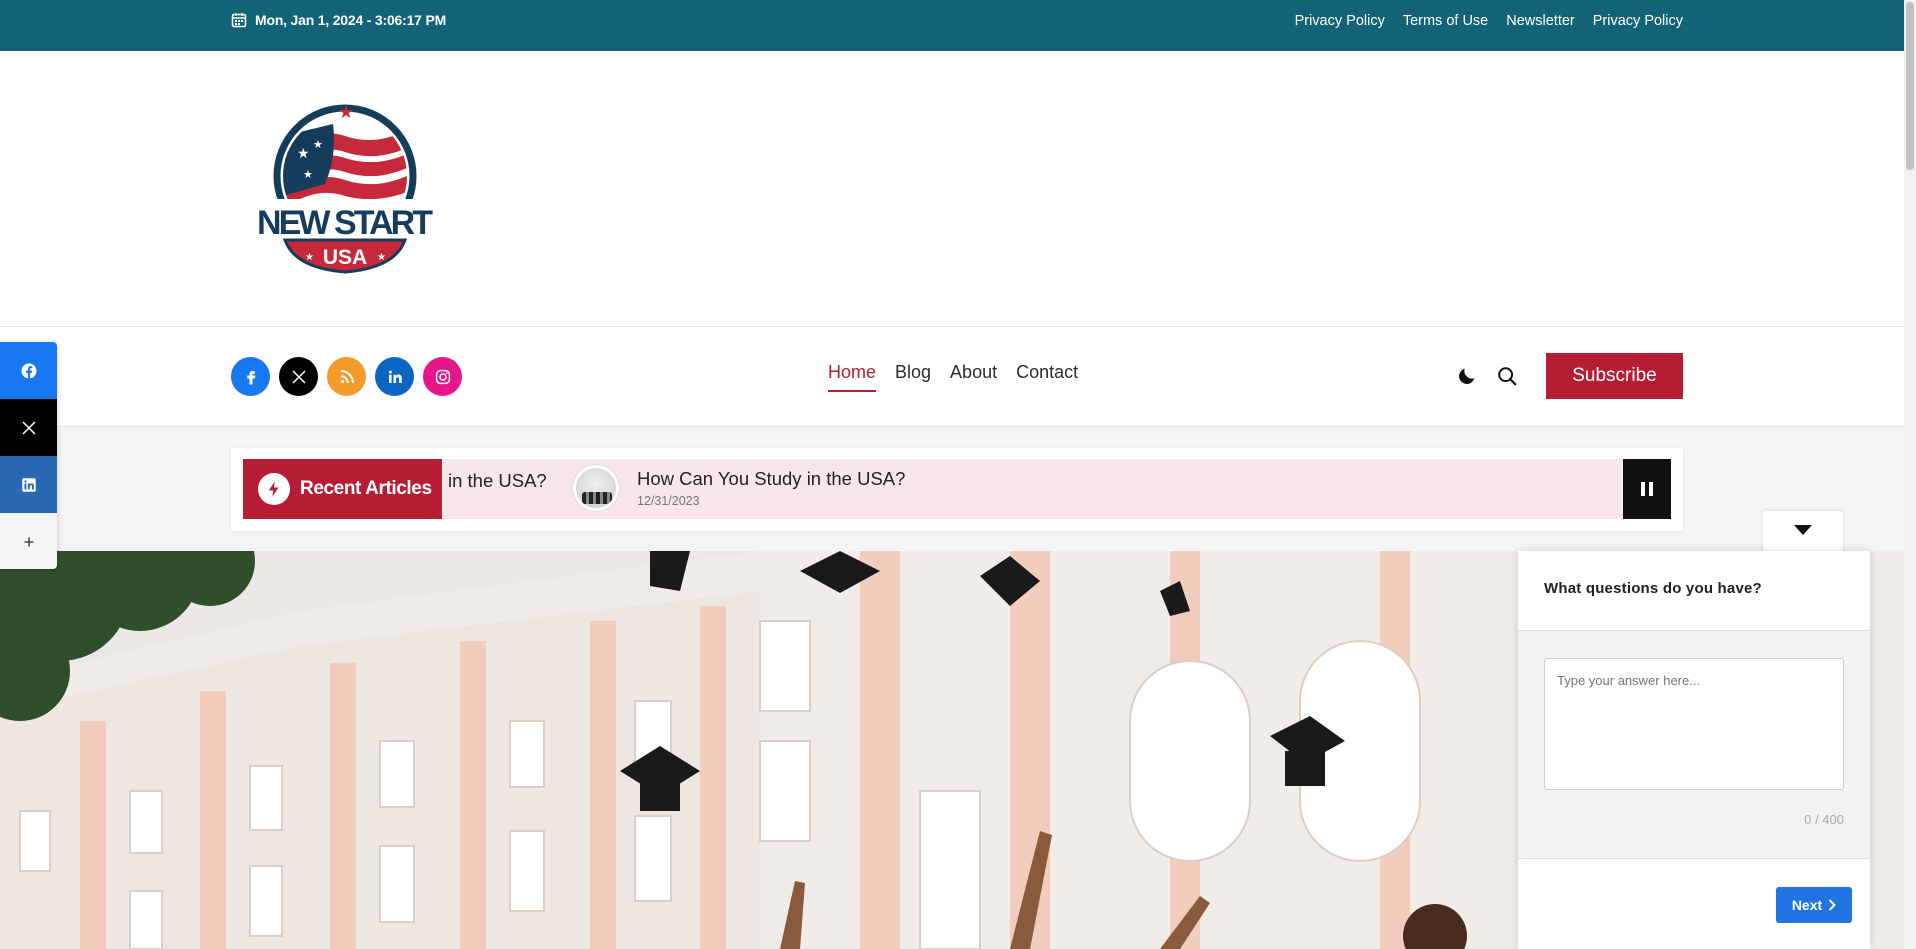  I want to click on nav-about: About, so click(973, 377).